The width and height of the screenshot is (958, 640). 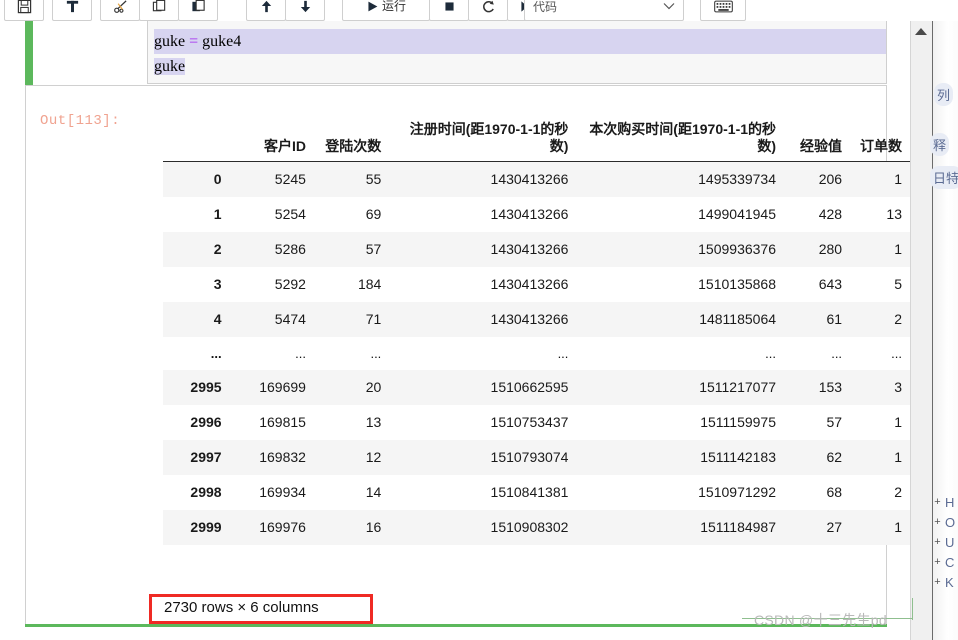 I want to click on cell-experience: 153, so click(x=830, y=387).